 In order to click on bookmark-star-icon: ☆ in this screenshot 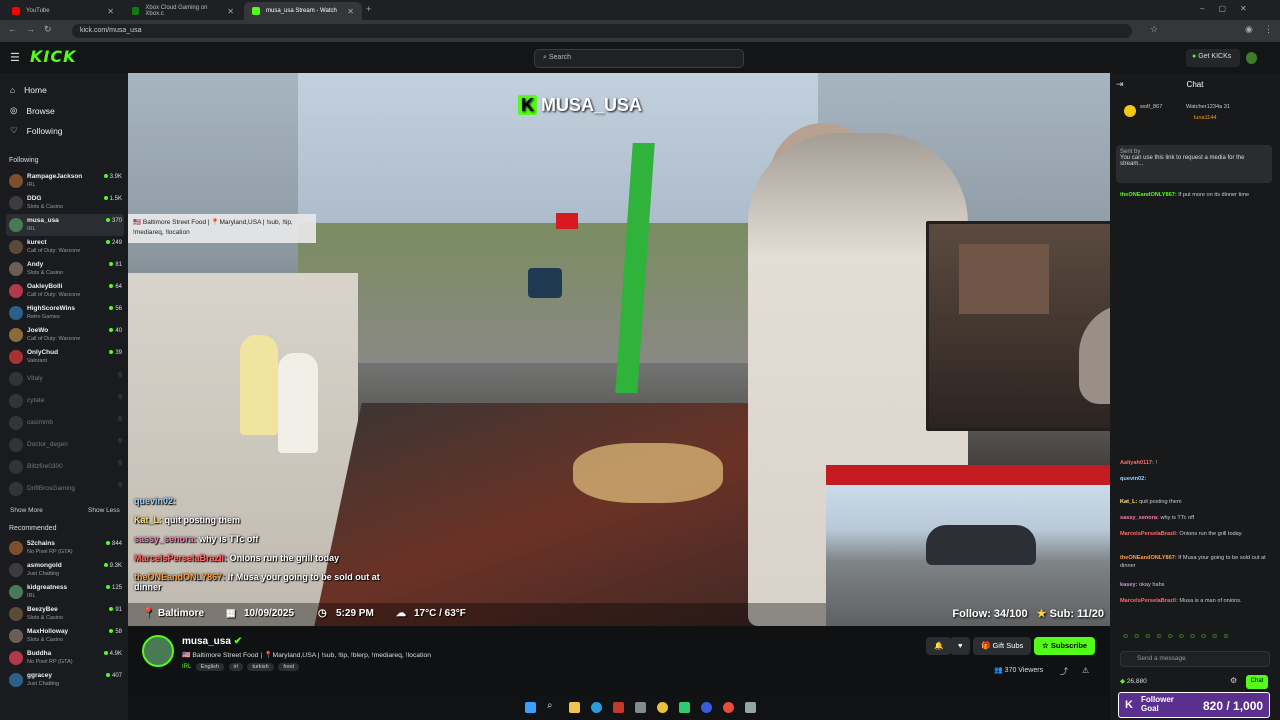, I will do `click(1154, 29)`.